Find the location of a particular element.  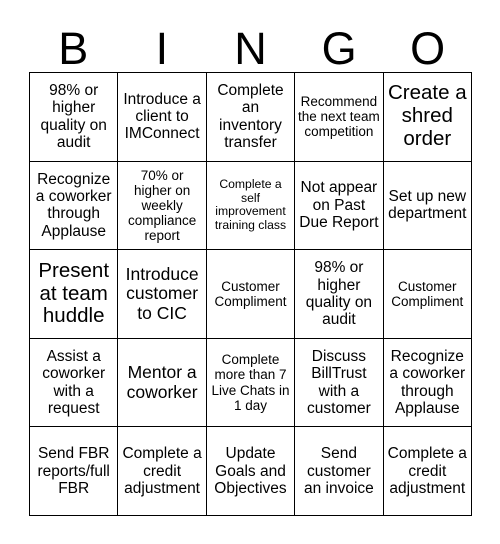

bingo-square-label: Complete more than 7 Live Chats in 1 day is located at coordinates (250, 382).